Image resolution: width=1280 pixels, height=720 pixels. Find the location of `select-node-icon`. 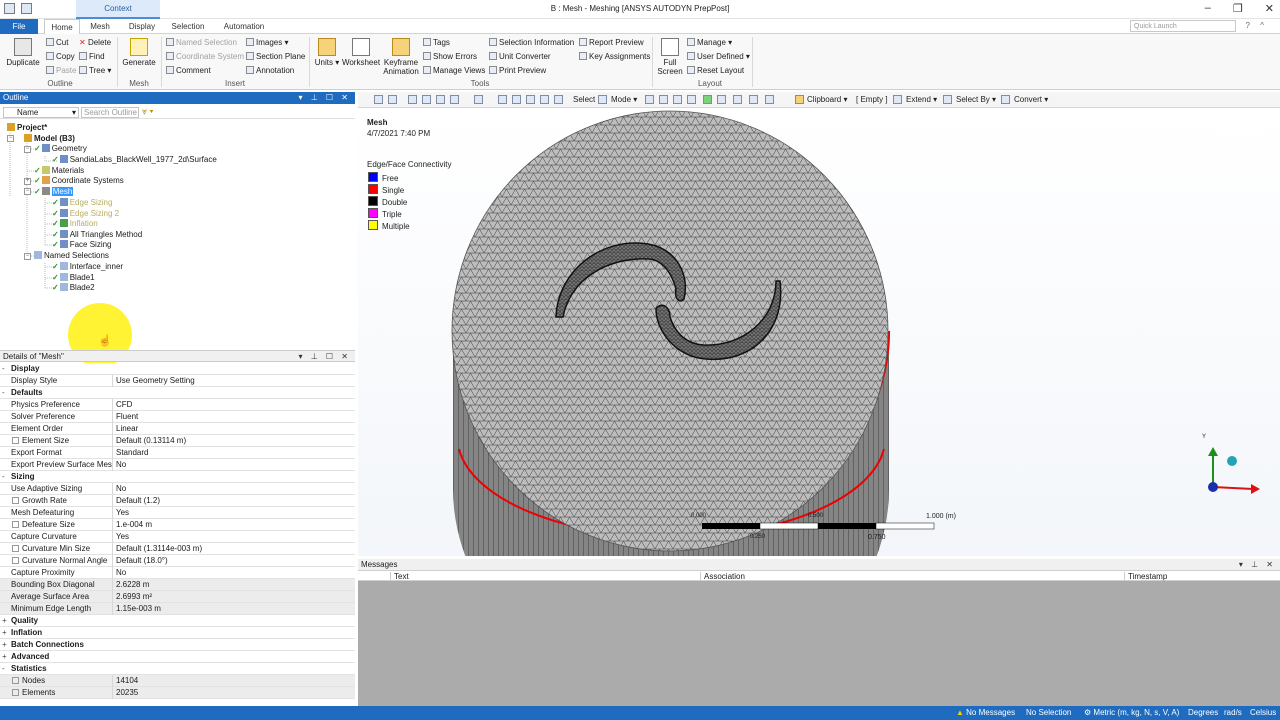

select-node-icon is located at coordinates (721, 99).